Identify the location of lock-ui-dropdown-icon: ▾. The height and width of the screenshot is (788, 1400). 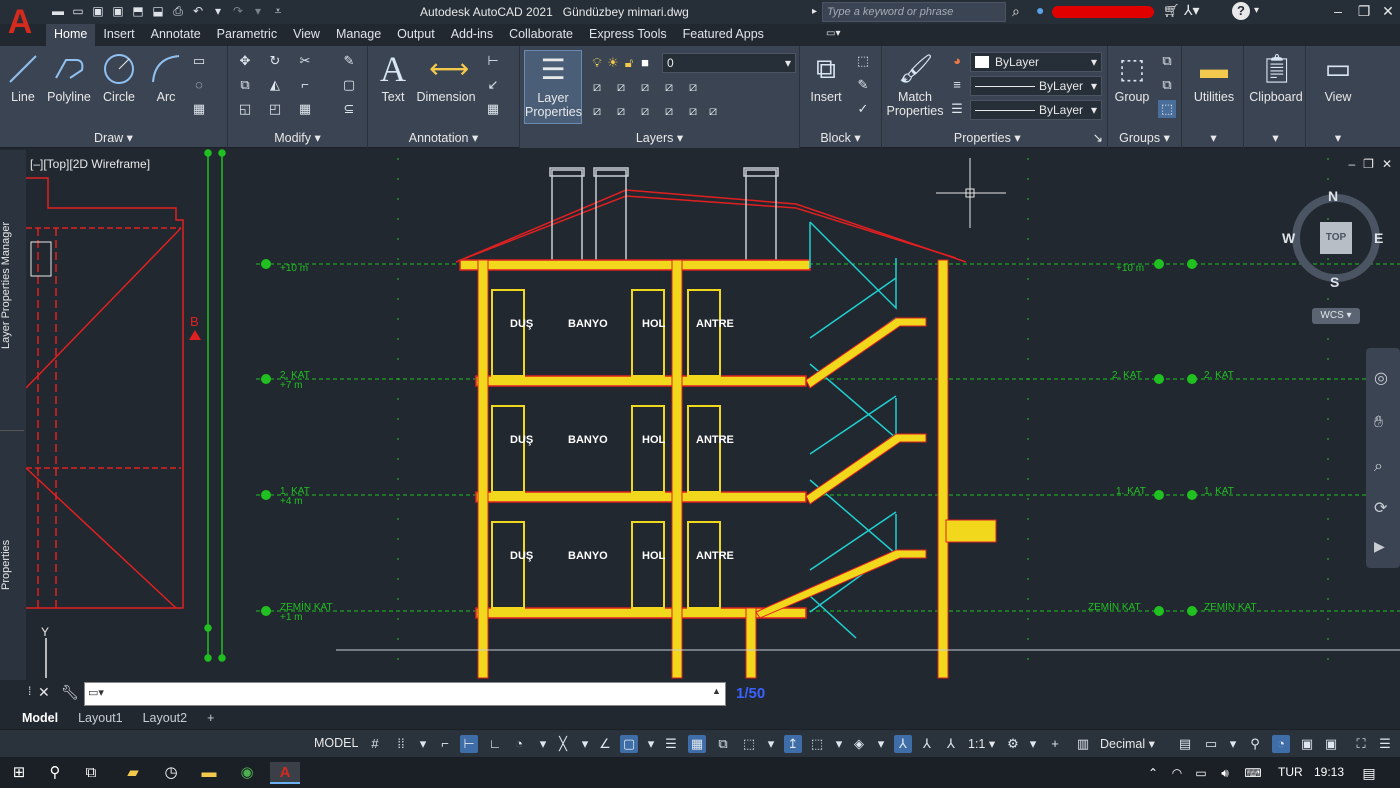
(1233, 744).